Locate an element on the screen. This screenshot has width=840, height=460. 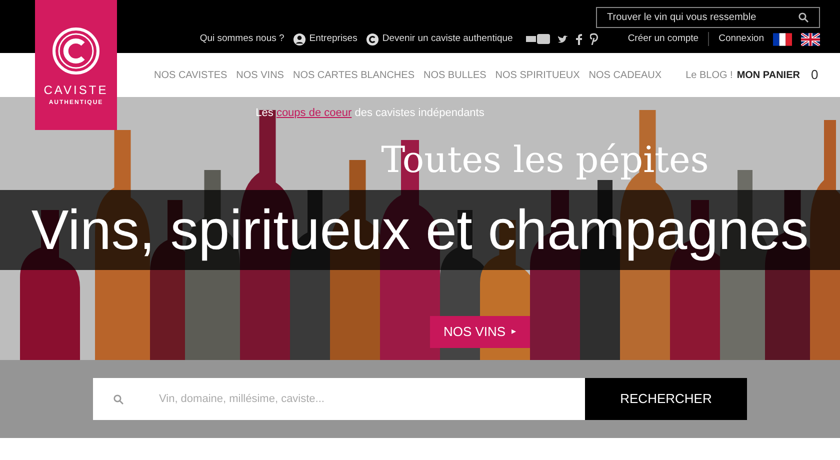
top-link: Qui sommes nous ? is located at coordinates (242, 39).